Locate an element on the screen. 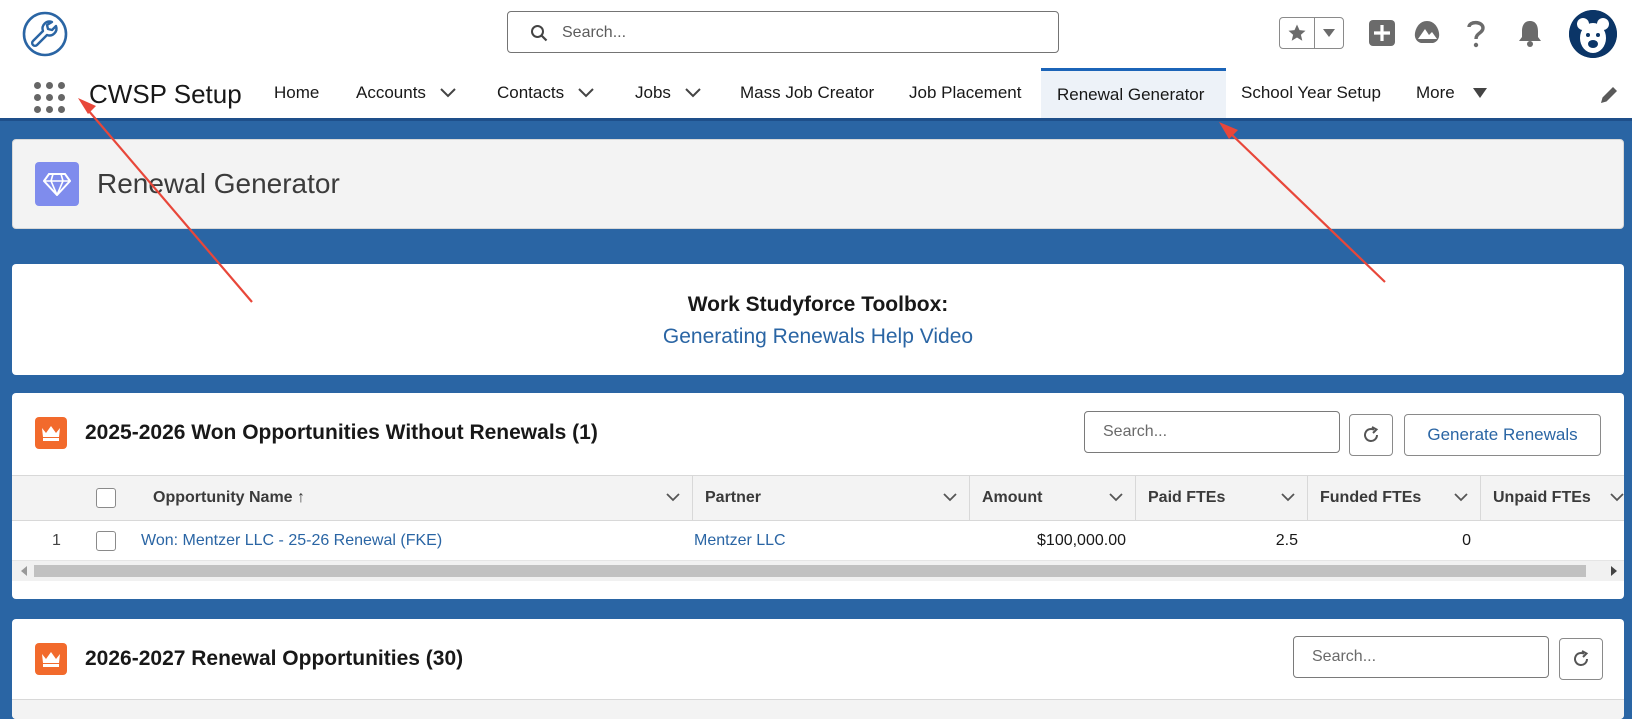 The height and width of the screenshot is (719, 1632). column-label: Unpaid FTEs is located at coordinates (1542, 497).